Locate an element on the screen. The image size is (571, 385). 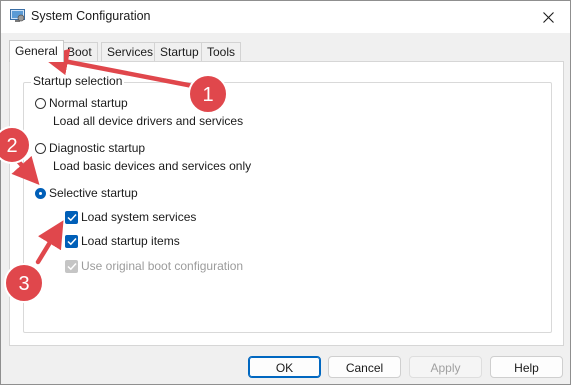
selective-startup-label: Selective startup is located at coordinates (93, 193).